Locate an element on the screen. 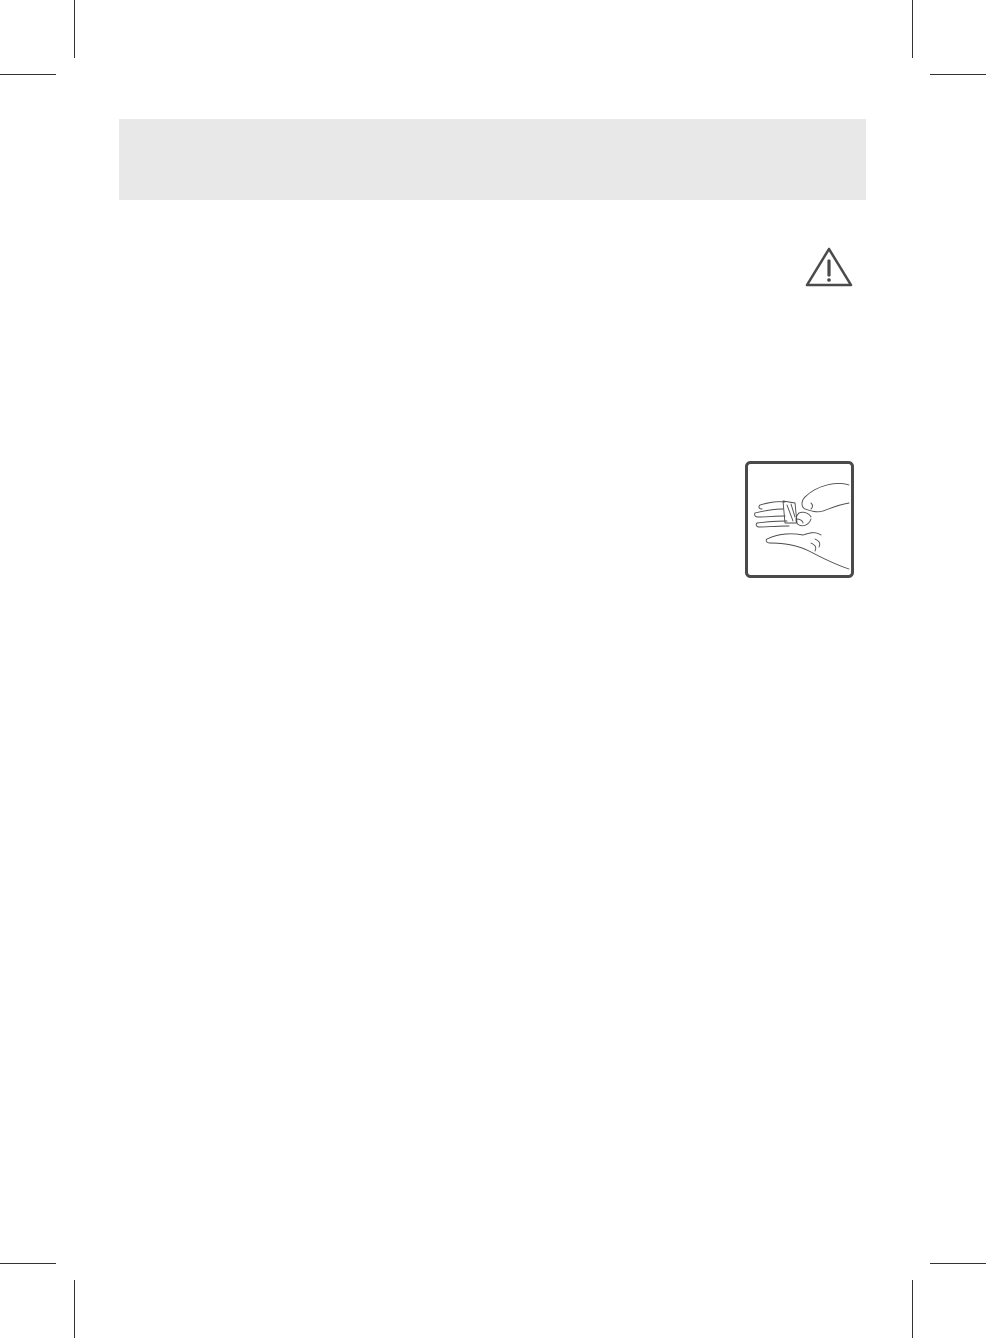 The height and width of the screenshot is (1338, 986). crop-mark-top-left-vertical is located at coordinates (74, 29).